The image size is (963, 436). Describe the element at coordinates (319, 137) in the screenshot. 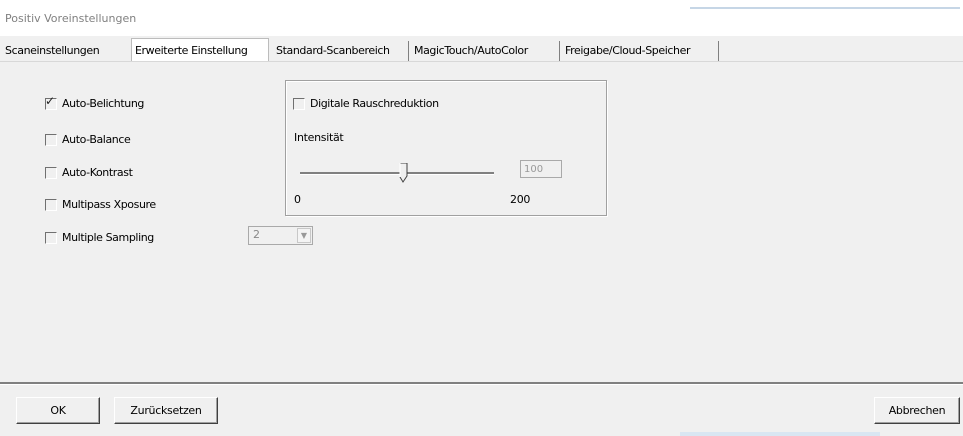

I see `intensitaet-label: Intensität` at that location.